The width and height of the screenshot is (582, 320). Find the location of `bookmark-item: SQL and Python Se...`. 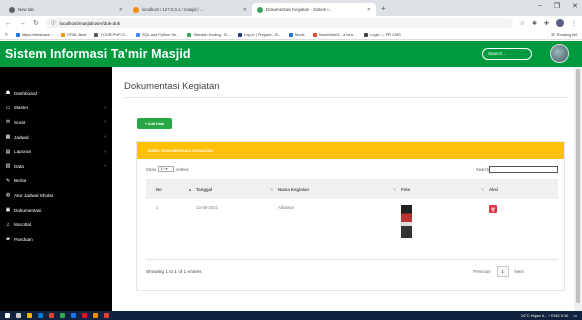

bookmark-item: SQL and Python Se... is located at coordinates (157, 34).